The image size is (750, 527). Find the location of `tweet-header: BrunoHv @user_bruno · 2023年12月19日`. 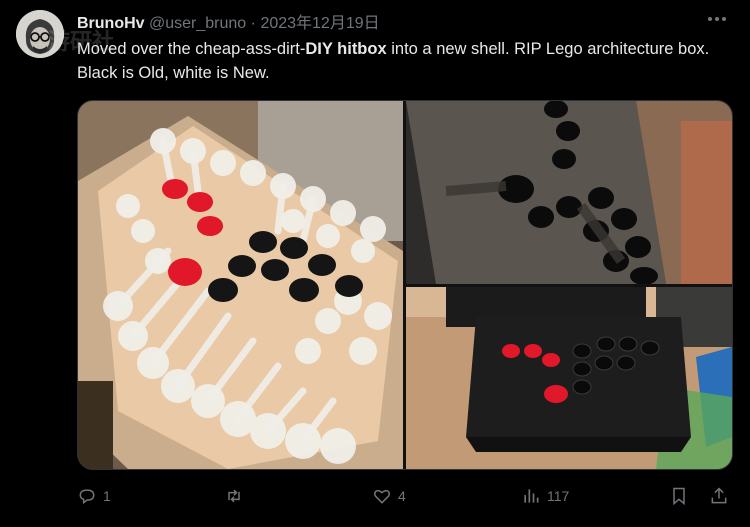

tweet-header: BrunoHv @user_bruno · 2023年12月19日 is located at coordinates (228, 21).